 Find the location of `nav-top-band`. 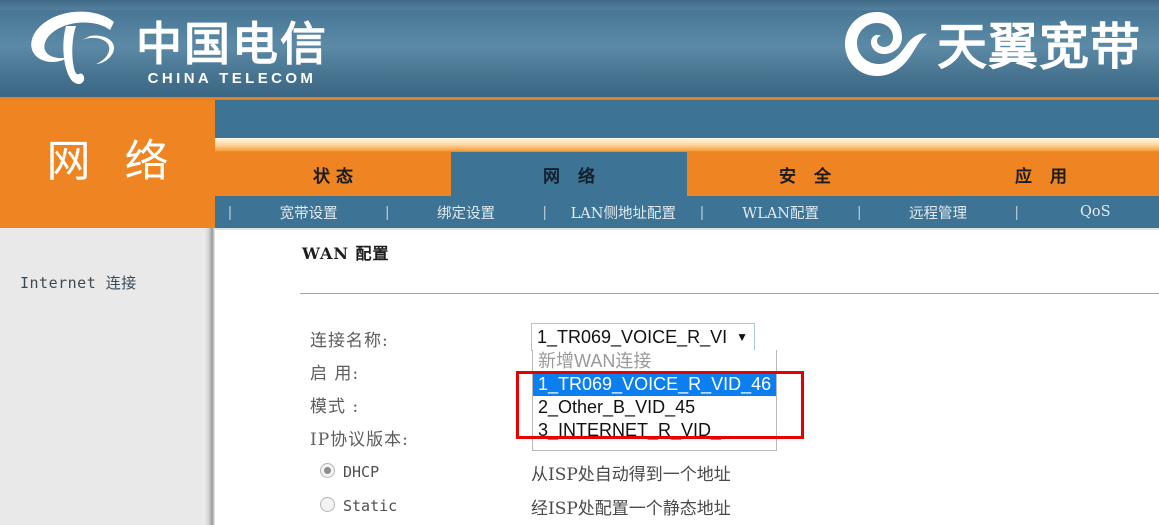

nav-top-band is located at coordinates (687, 119).